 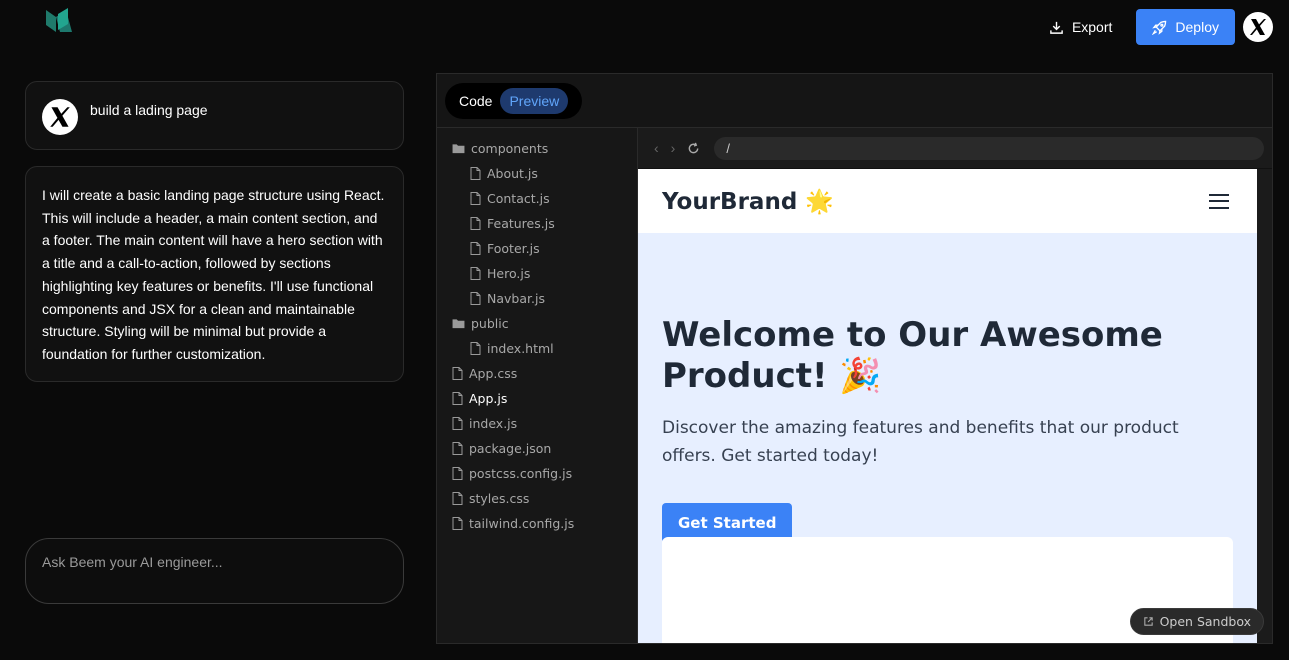 I want to click on user-message-avatar, so click(x=60, y=117).